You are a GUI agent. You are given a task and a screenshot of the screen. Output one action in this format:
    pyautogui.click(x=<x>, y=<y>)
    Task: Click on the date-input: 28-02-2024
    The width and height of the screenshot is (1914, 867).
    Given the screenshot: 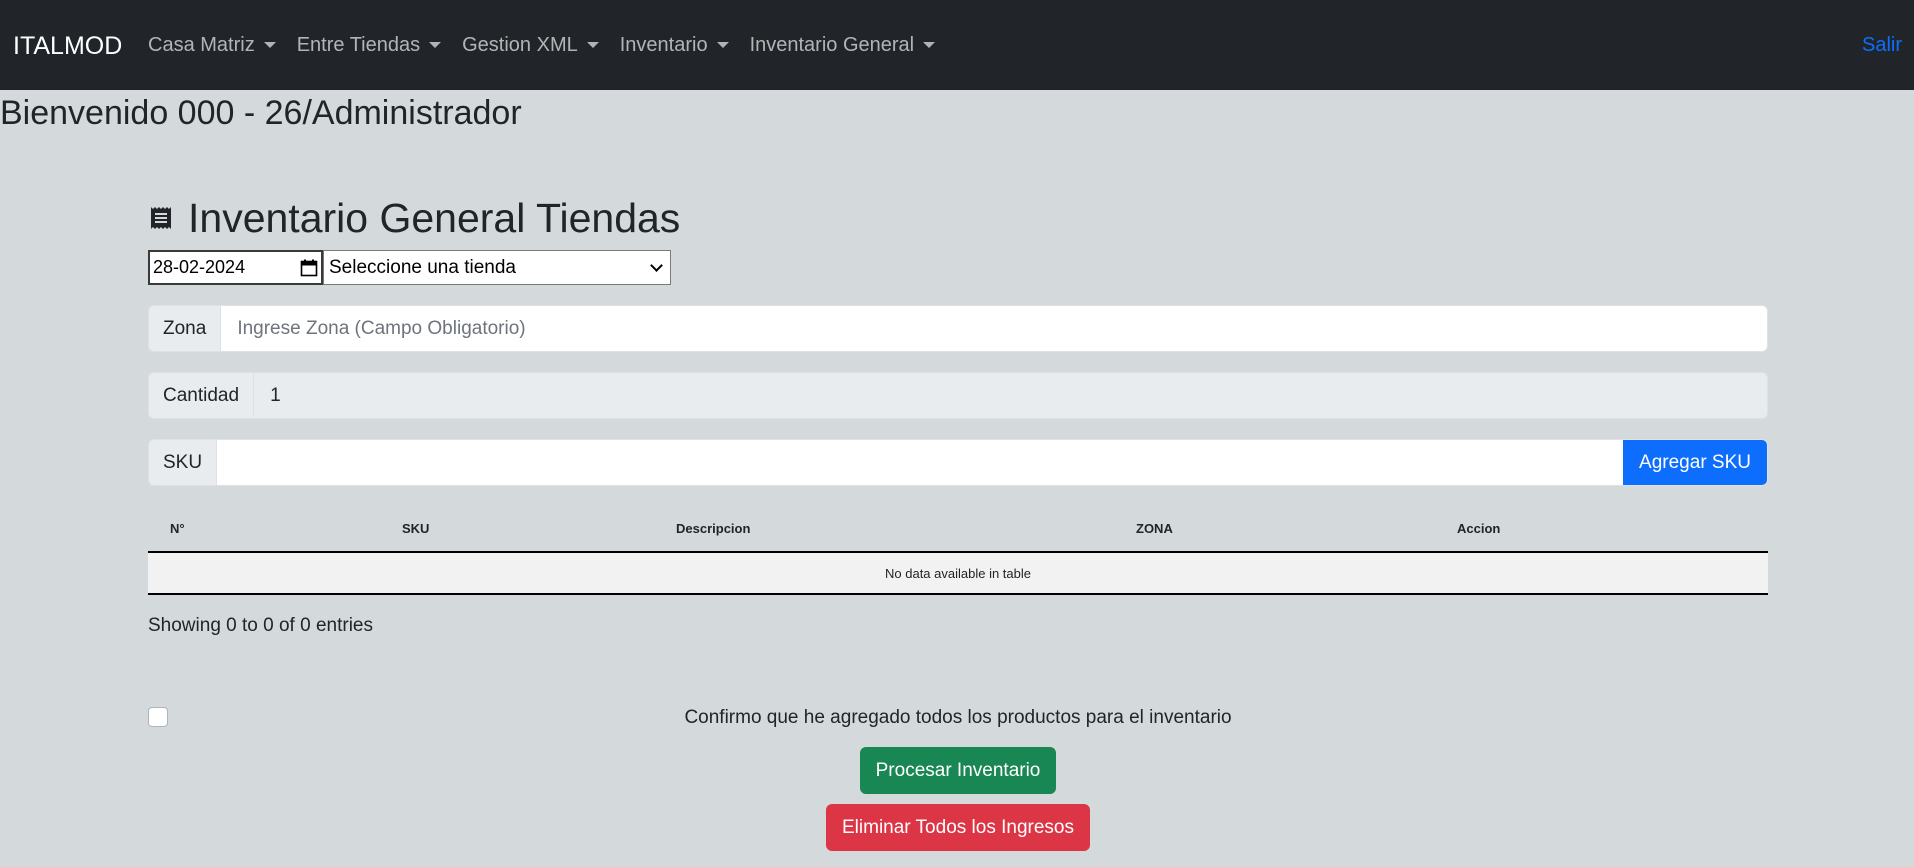 What is the action you would take?
    pyautogui.click(x=235, y=267)
    